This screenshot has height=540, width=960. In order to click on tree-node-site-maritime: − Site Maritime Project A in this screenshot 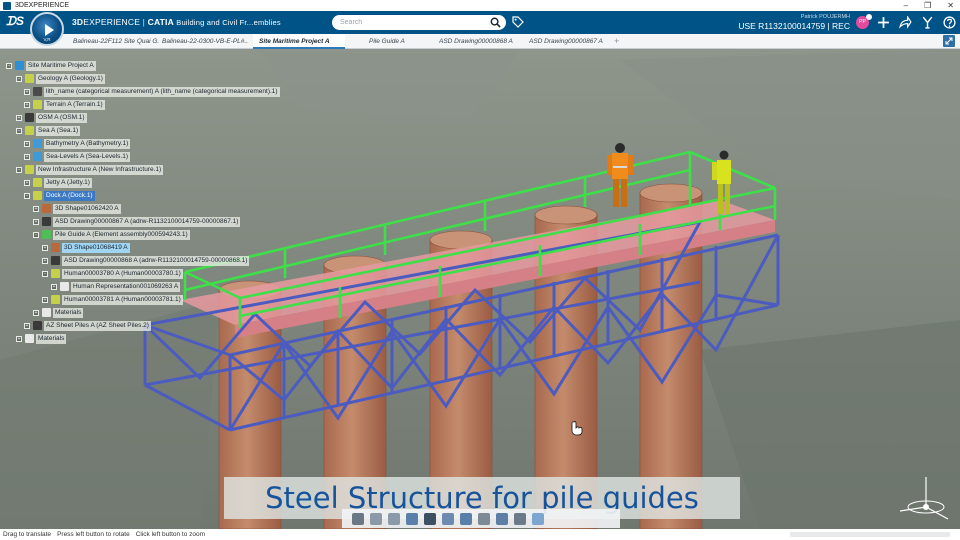, I will do `click(51, 65)`.